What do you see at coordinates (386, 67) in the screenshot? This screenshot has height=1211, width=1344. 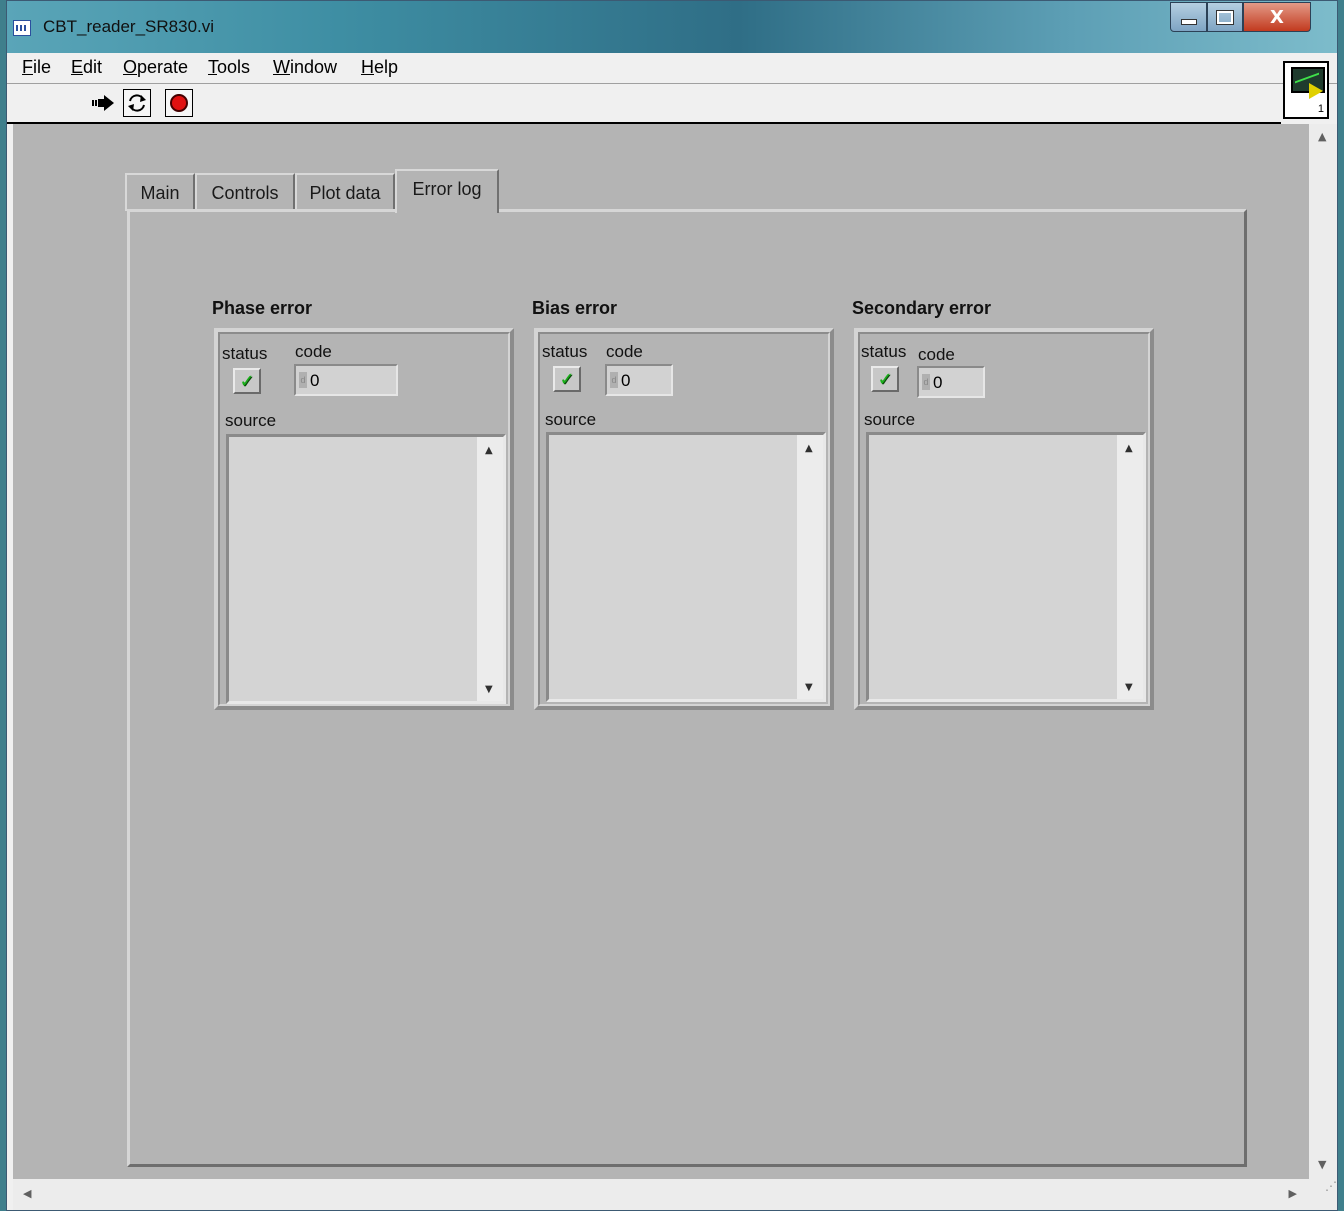 I see `menu-help-label: elp` at bounding box center [386, 67].